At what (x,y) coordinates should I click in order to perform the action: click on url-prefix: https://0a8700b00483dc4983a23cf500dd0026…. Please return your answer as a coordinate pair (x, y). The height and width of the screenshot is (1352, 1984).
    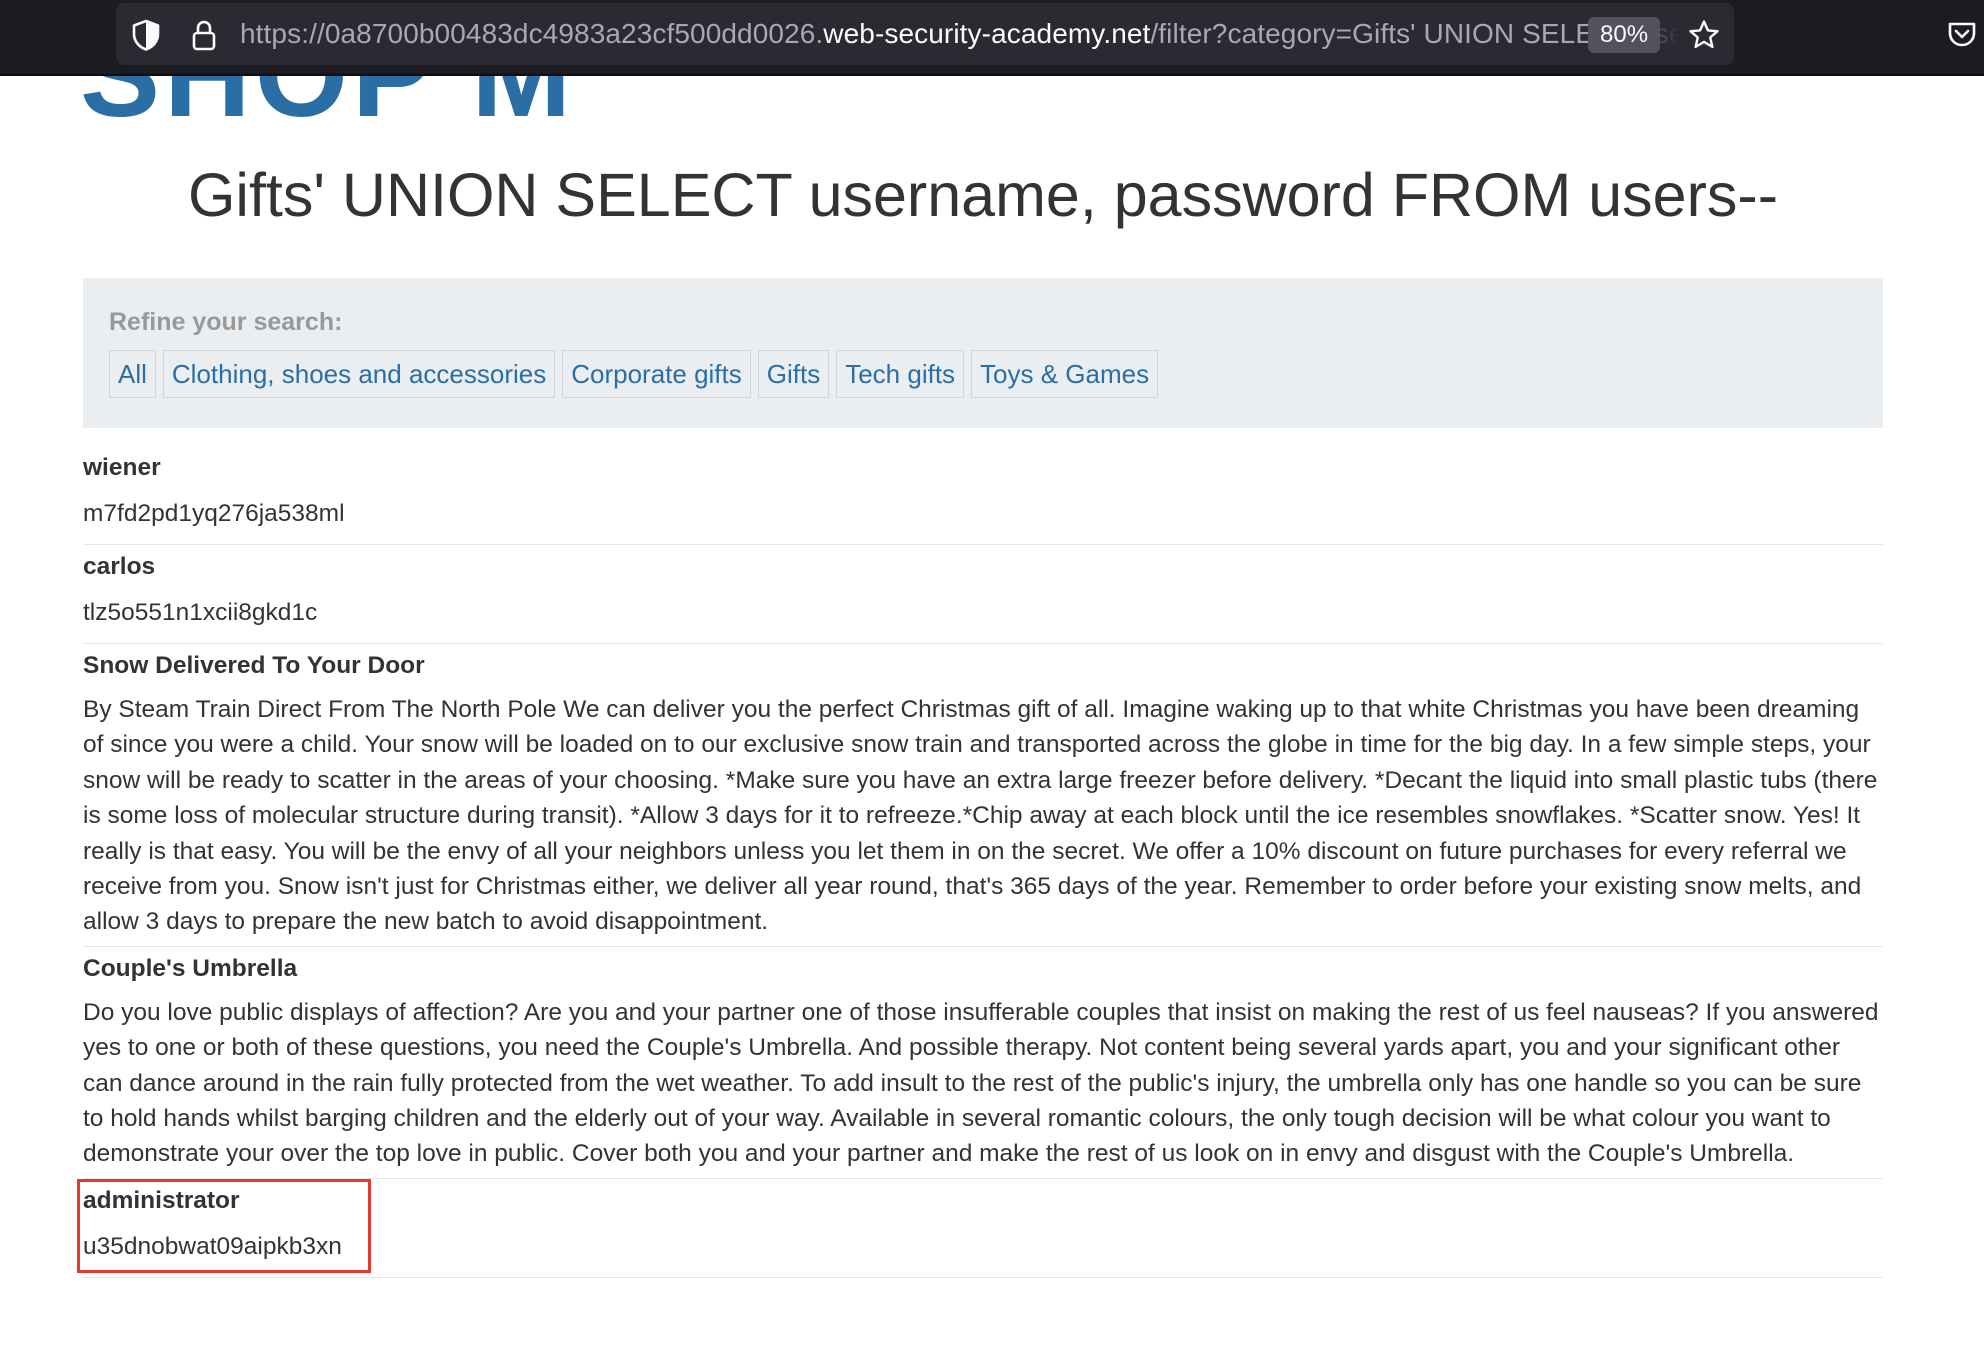
    Looking at the image, I should click on (532, 33).